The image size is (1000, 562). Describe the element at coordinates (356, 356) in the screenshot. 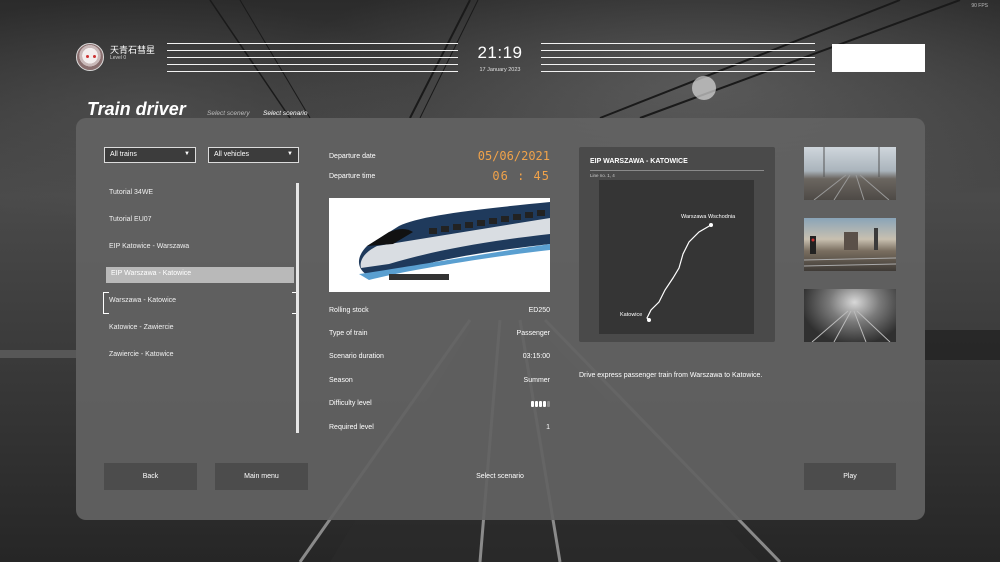

I see `duration-label: Scenario duration` at that location.